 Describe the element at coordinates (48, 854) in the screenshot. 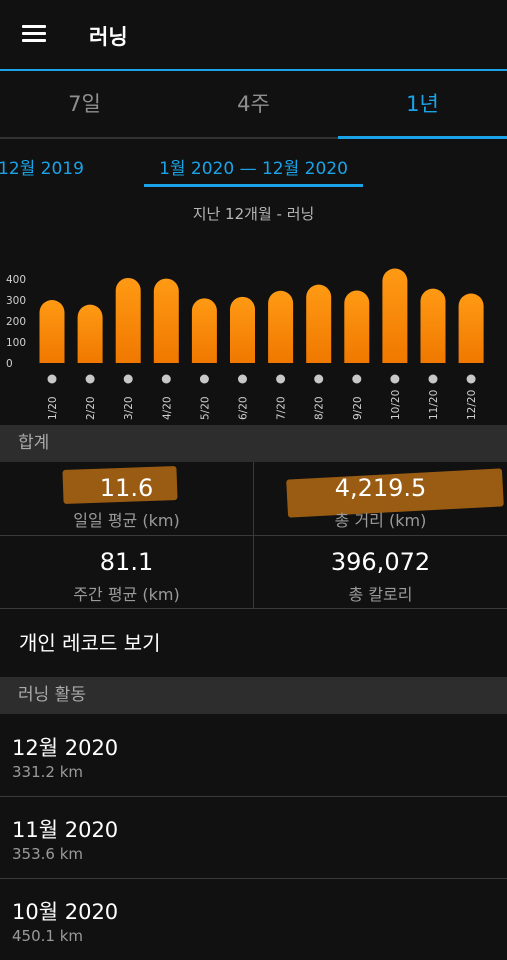

I see `activity-distance: 353.6 km` at that location.